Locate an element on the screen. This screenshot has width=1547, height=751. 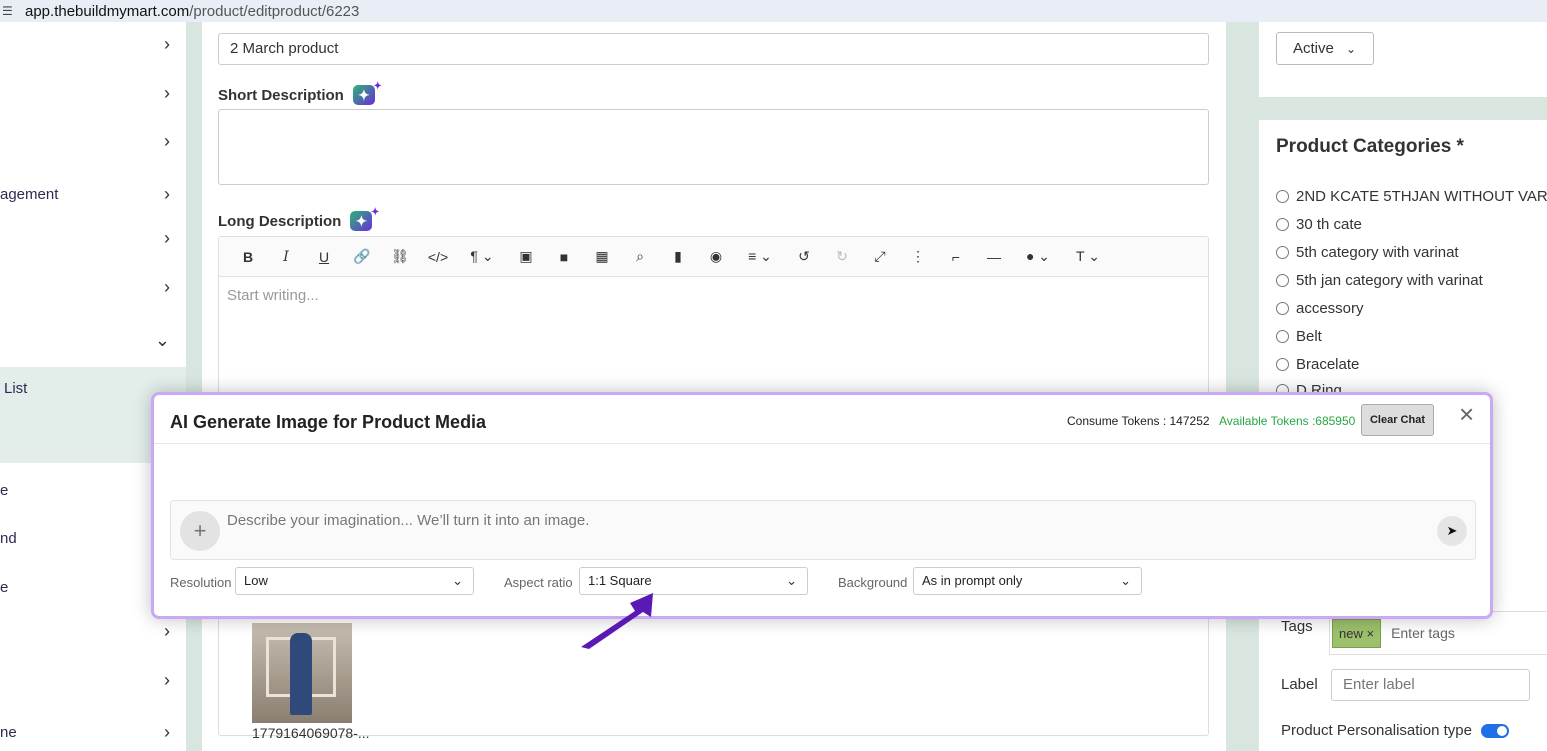
sidebar-item-products: ⌄ is located at coordinates (93, 340).